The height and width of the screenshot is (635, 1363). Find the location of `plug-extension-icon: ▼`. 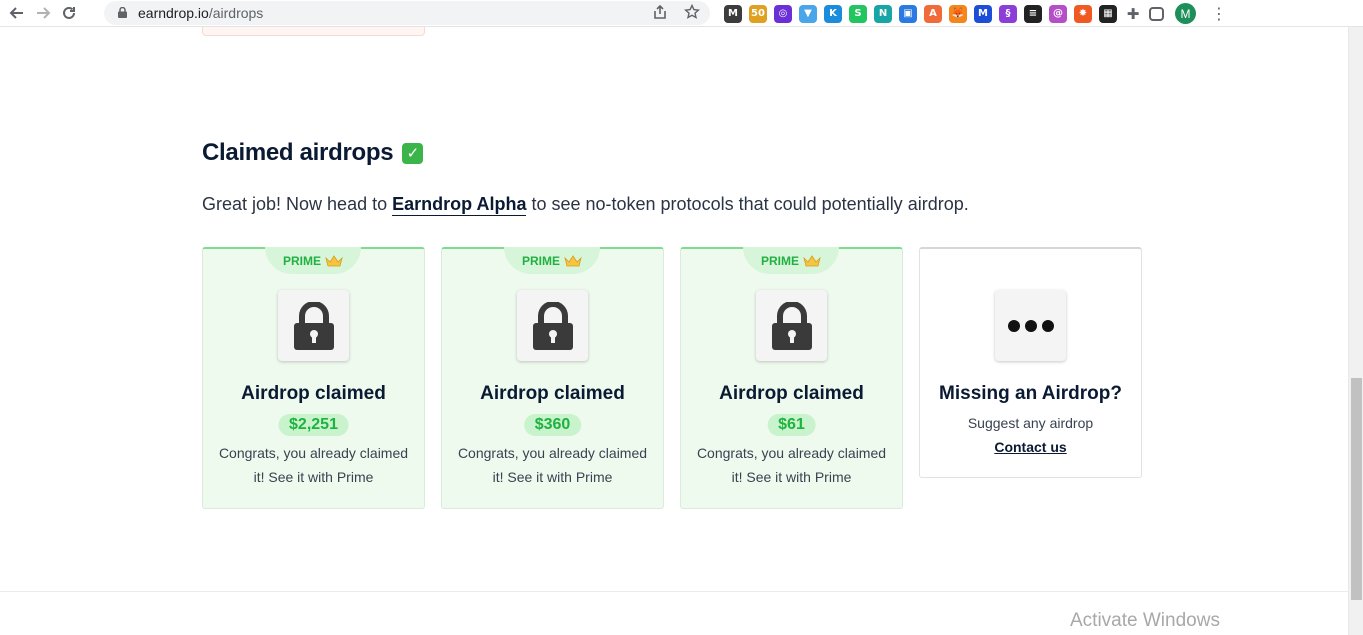

plug-extension-icon: ▼ is located at coordinates (808, 13).